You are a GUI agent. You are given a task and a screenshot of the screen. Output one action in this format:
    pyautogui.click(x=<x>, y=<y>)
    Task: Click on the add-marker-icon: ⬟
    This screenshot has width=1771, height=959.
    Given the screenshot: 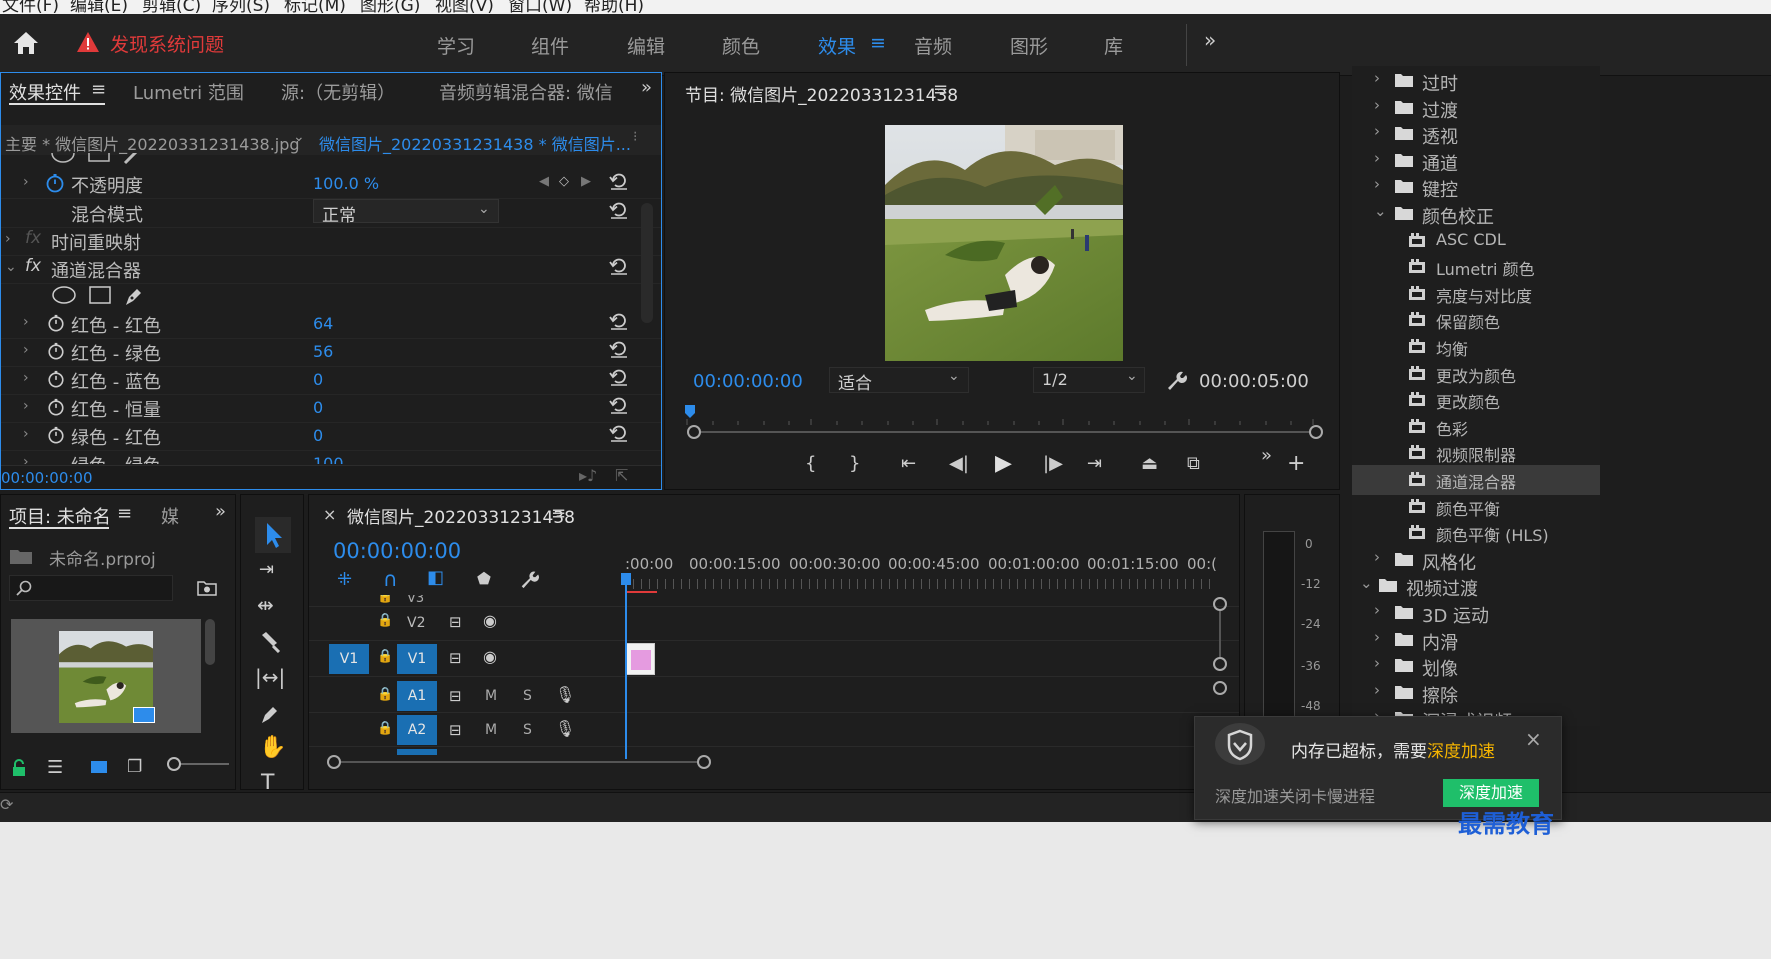 What is the action you would take?
    pyautogui.click(x=484, y=578)
    